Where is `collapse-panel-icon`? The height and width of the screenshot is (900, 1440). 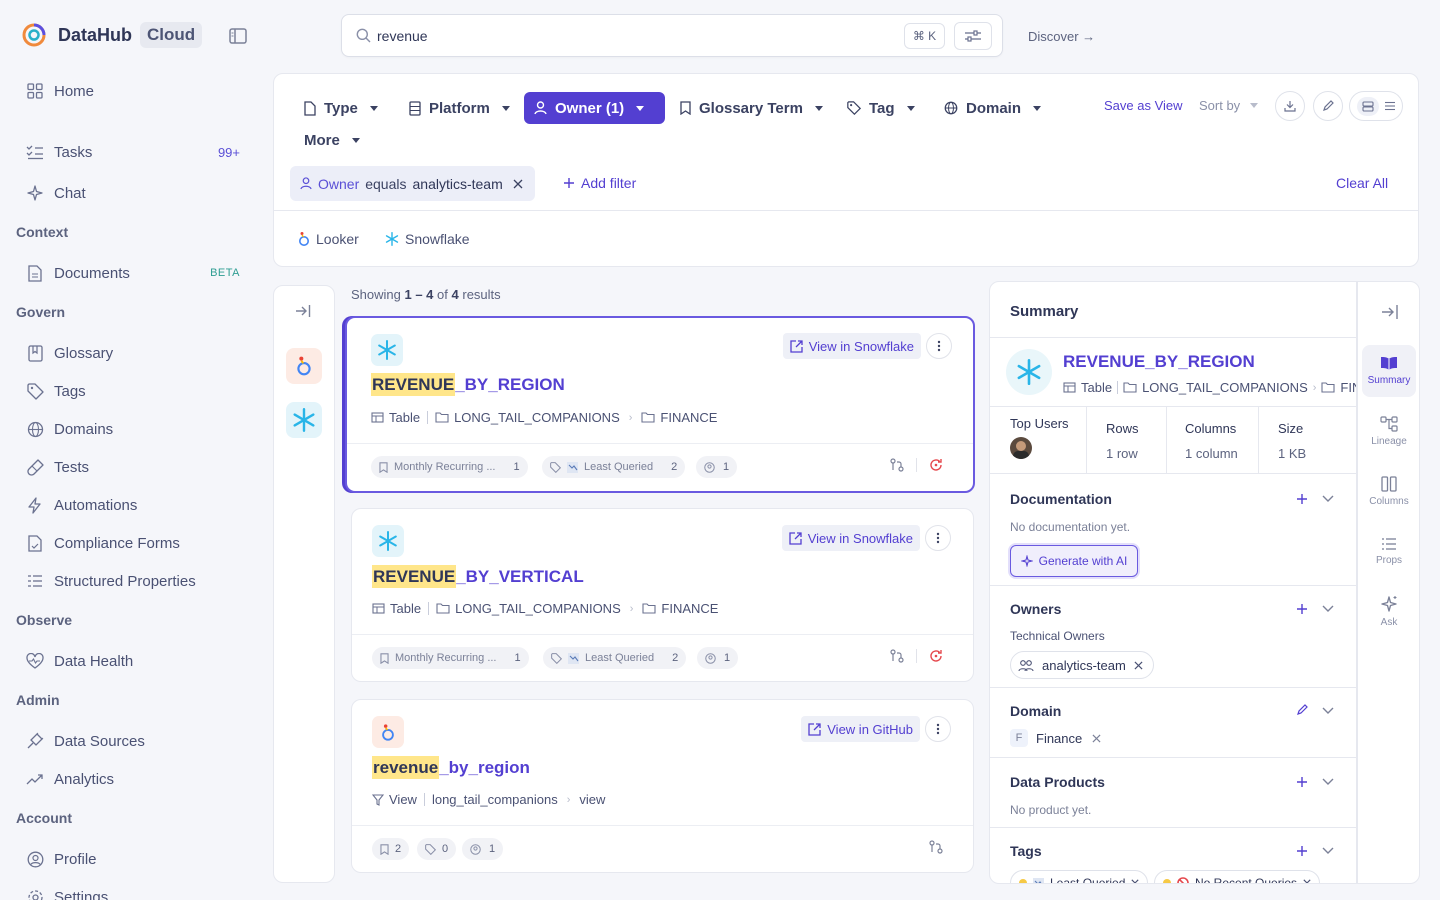
collapse-panel-icon is located at coordinates (1390, 312).